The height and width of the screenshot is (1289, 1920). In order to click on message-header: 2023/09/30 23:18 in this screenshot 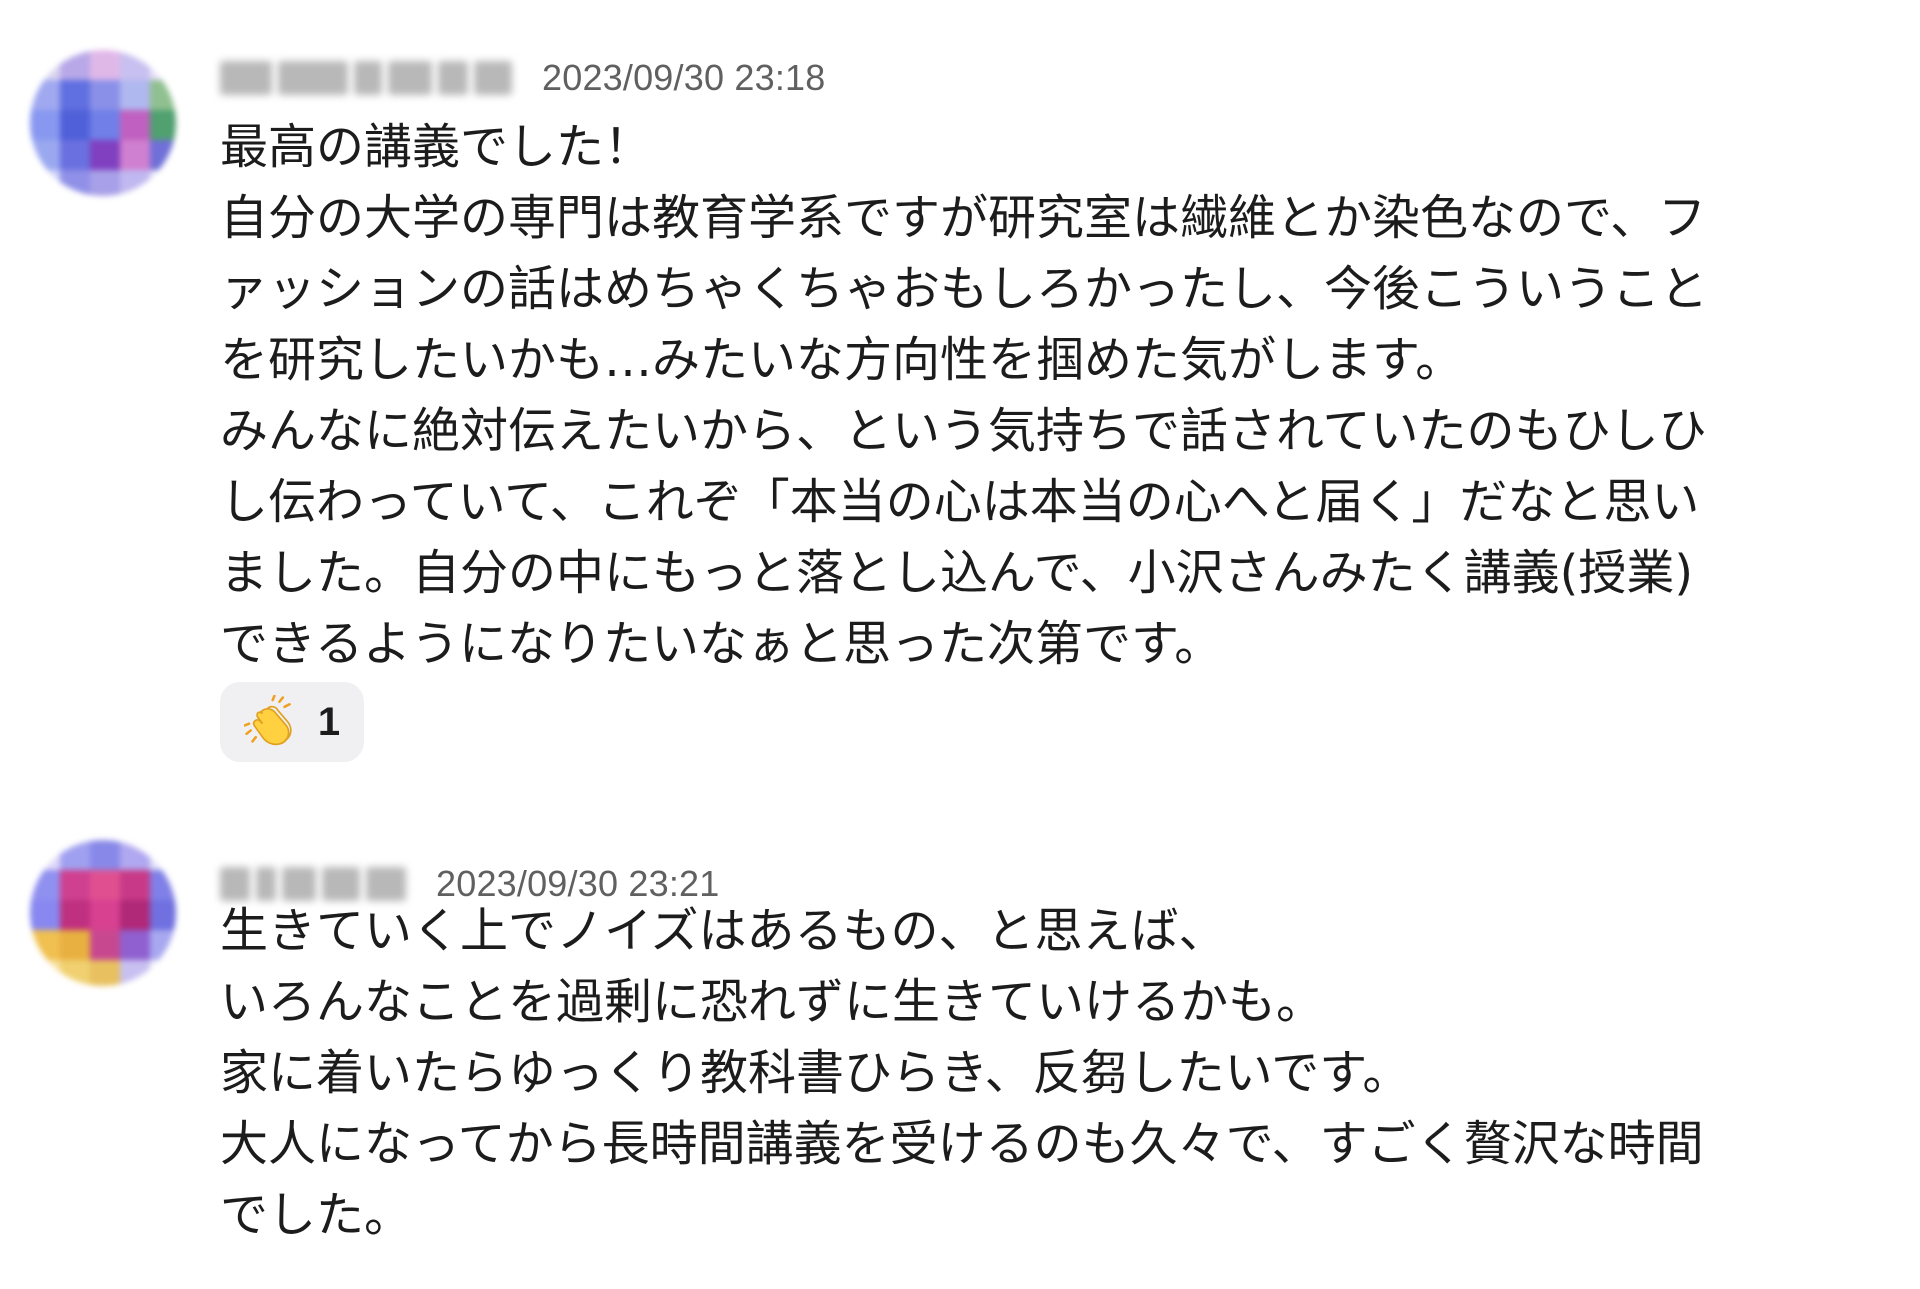, I will do `click(522, 78)`.